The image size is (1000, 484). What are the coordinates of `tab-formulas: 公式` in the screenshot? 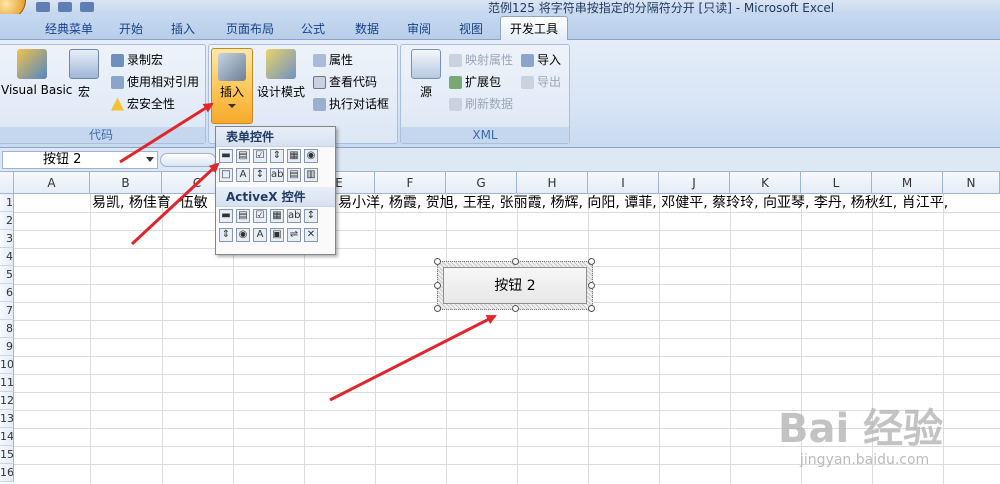 It's located at (313, 29).